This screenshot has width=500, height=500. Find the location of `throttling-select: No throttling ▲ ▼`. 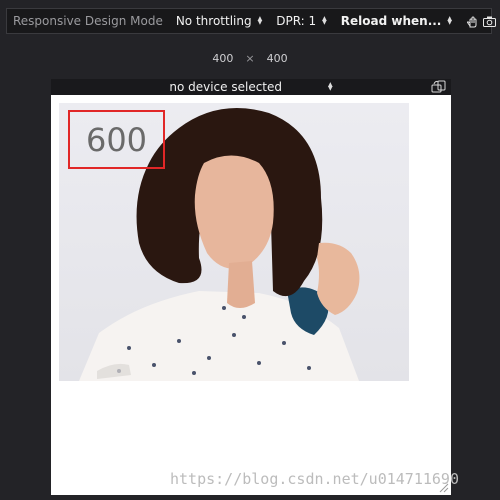

throttling-select: No throttling ▲ ▼ is located at coordinates (219, 21).